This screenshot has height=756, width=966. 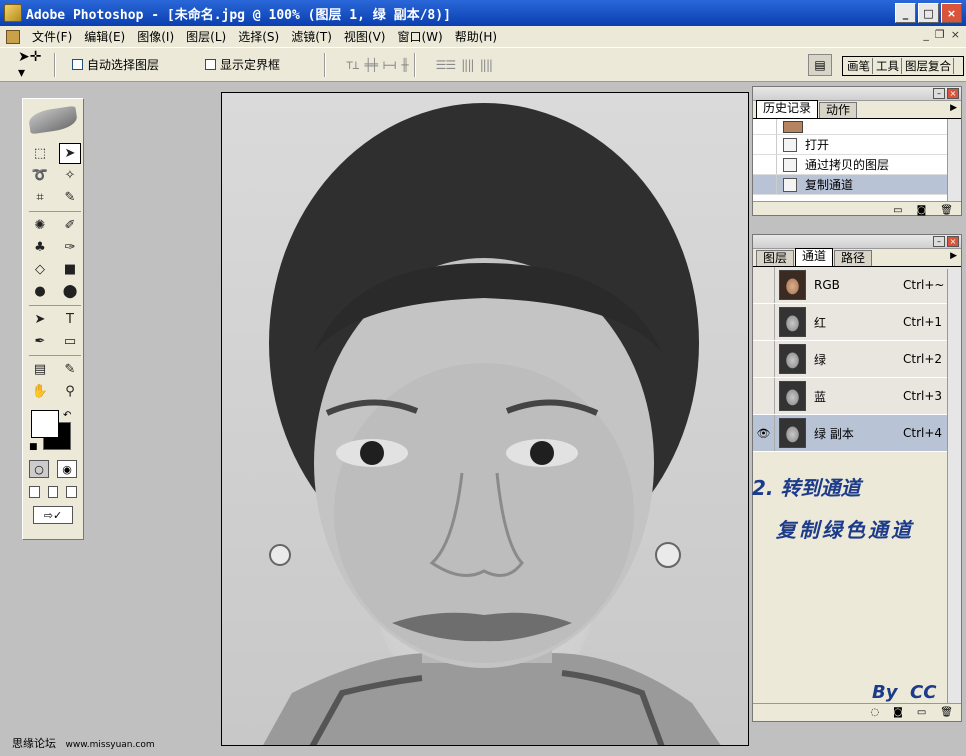 I want to click on doc-restore-button: ❐, so click(x=940, y=34).